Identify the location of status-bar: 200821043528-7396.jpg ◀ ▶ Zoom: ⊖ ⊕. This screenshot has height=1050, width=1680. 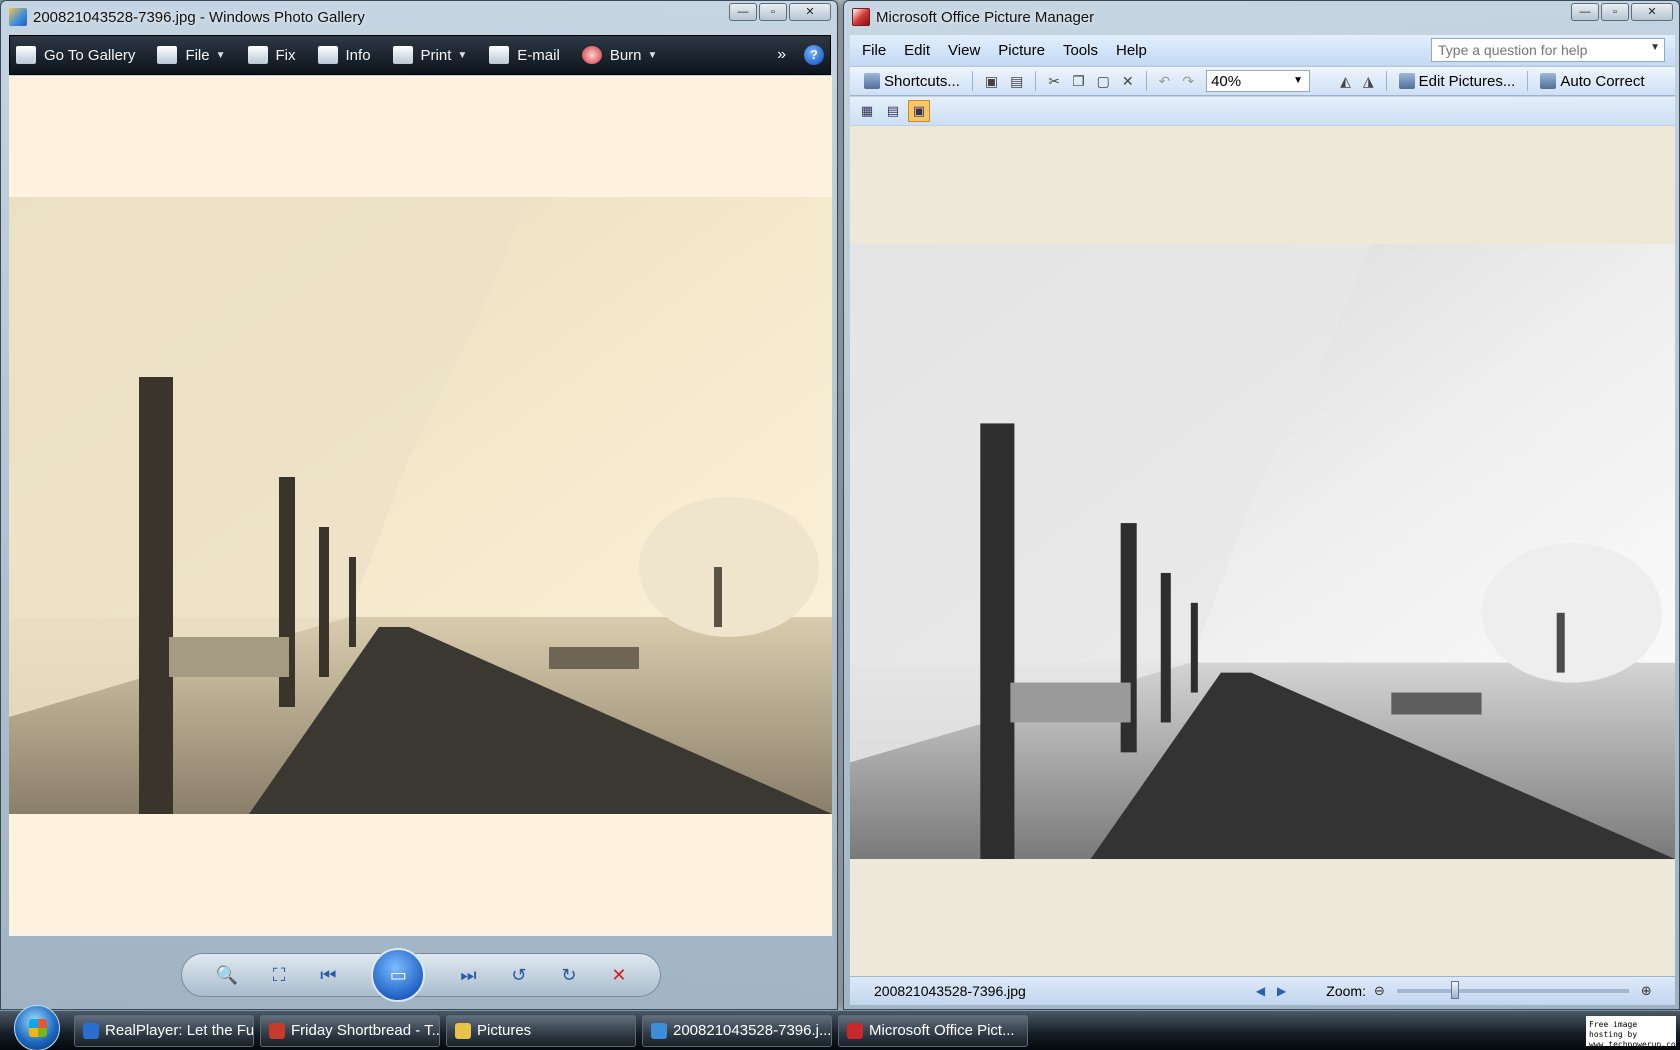
(1262, 991).